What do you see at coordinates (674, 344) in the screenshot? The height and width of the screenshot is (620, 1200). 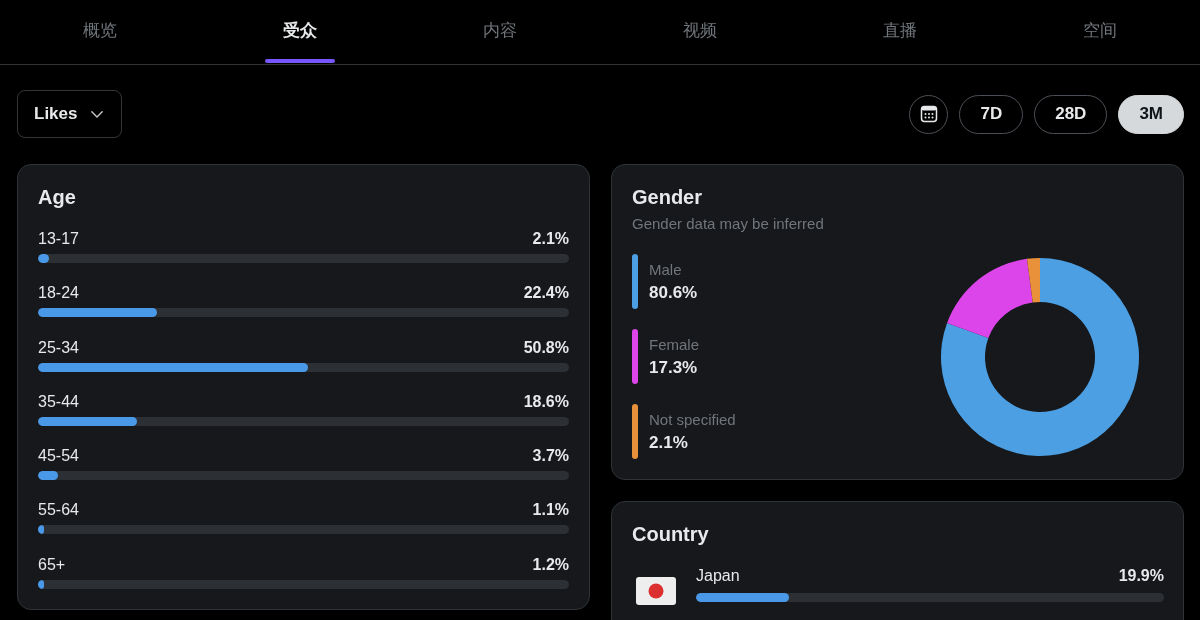 I see `legend-label: Female` at bounding box center [674, 344].